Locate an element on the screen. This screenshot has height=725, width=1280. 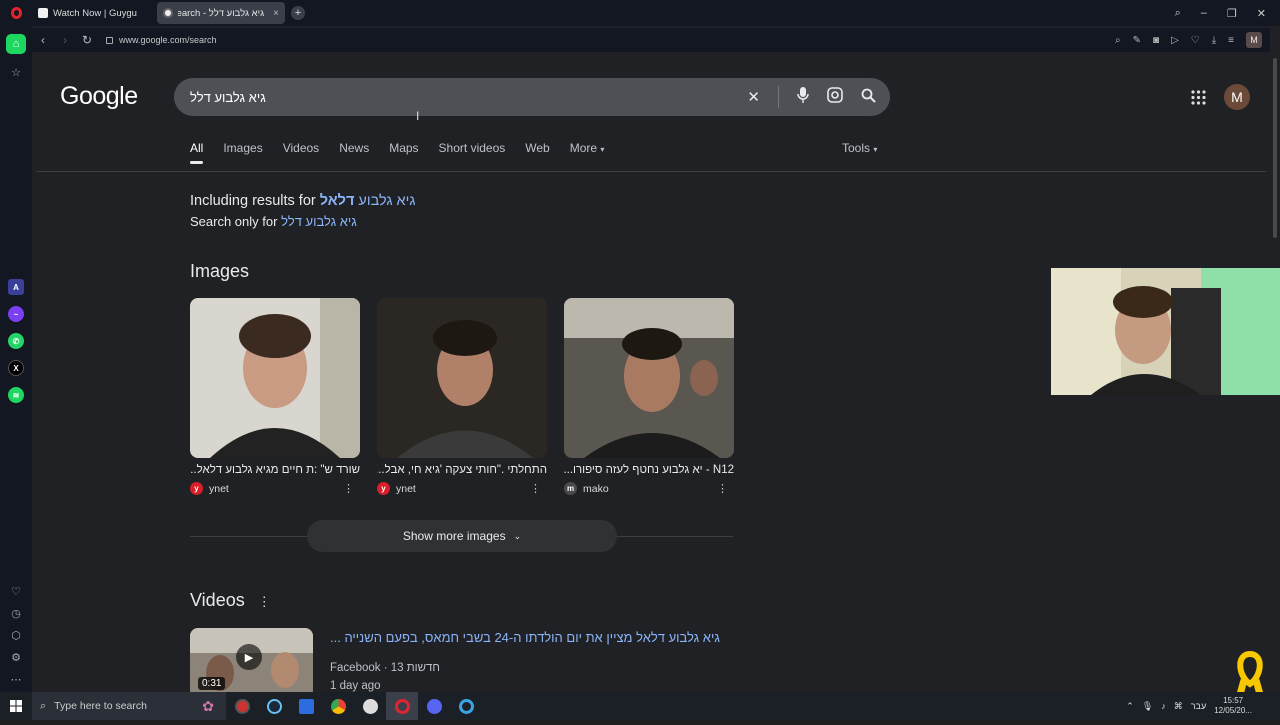
taskbar-search-field: ⌕ Type here to search ✿ is located at coordinates (129, 706).